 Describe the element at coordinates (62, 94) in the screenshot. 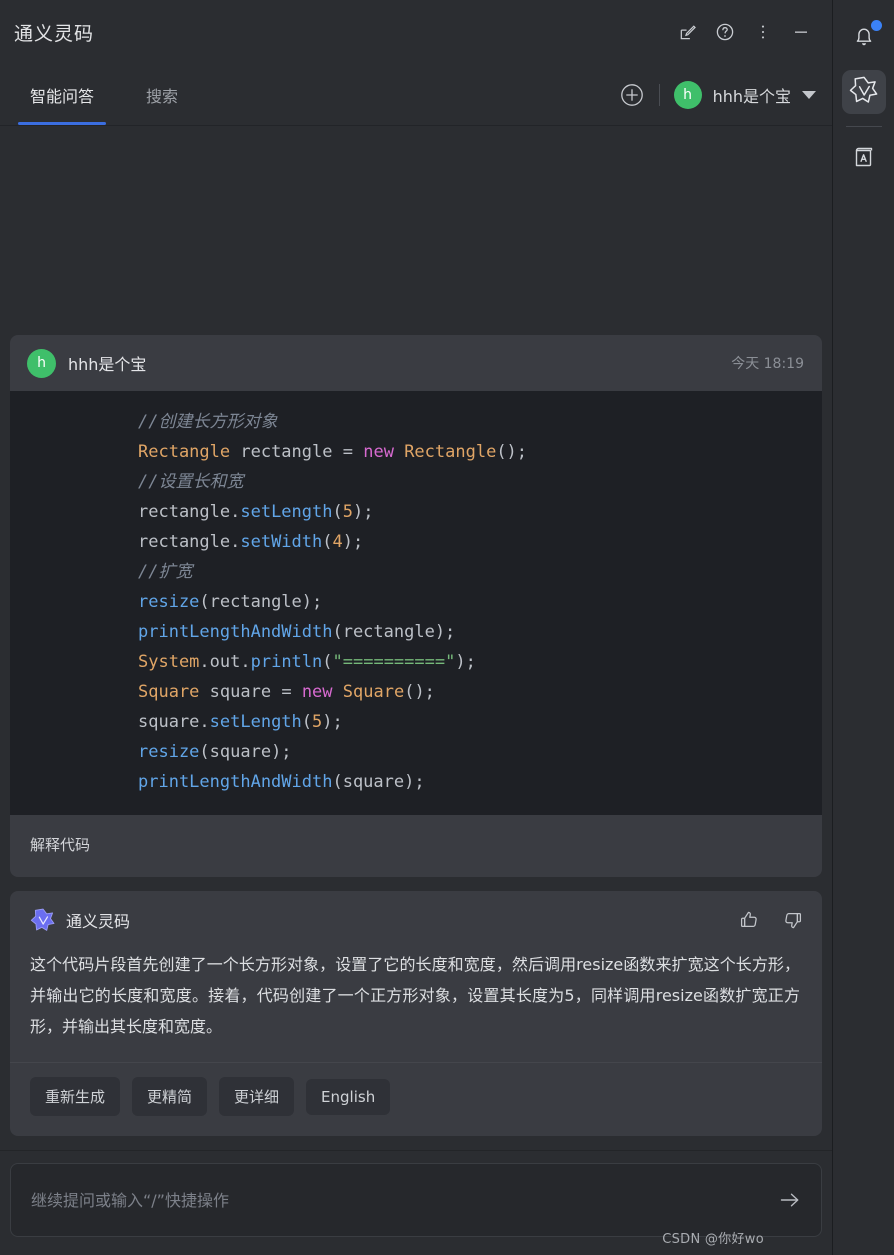

I see `tab-smart-qa: 智能问答` at that location.